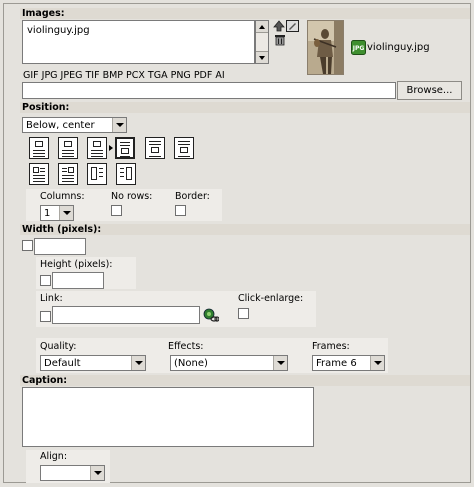 The image size is (474, 487). What do you see at coordinates (27, 245) in the screenshot?
I see `width-checkbox` at bounding box center [27, 245].